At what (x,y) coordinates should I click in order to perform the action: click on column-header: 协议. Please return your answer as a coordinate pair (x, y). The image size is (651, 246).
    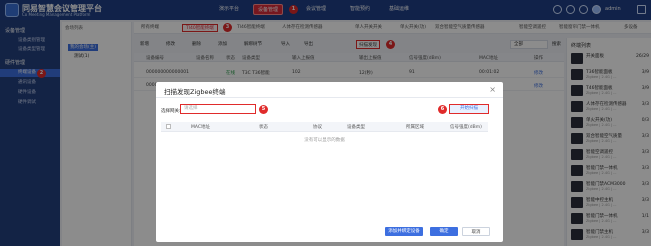
    Looking at the image, I should click on (317, 127).